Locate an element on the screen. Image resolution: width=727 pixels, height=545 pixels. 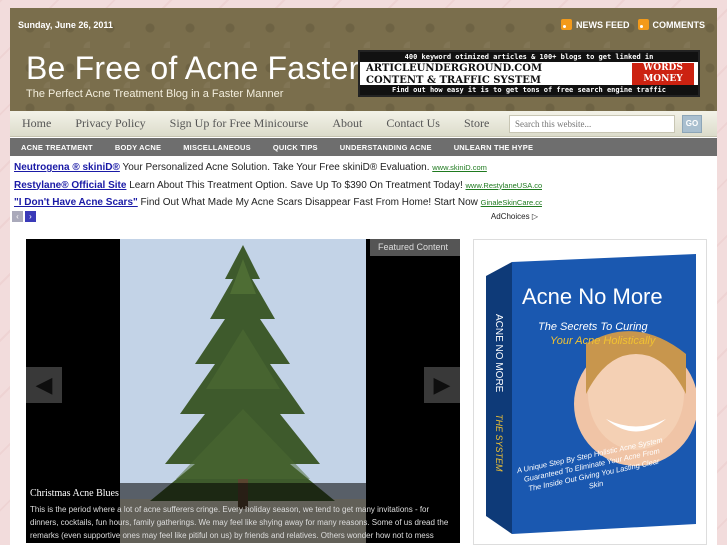
slider-prev-arrow-icon: ◀ is located at coordinates (44, 385).